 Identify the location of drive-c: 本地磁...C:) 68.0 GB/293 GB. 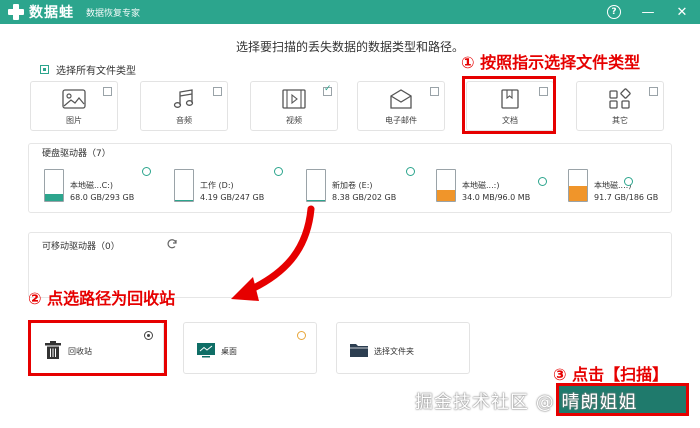
(98, 187).